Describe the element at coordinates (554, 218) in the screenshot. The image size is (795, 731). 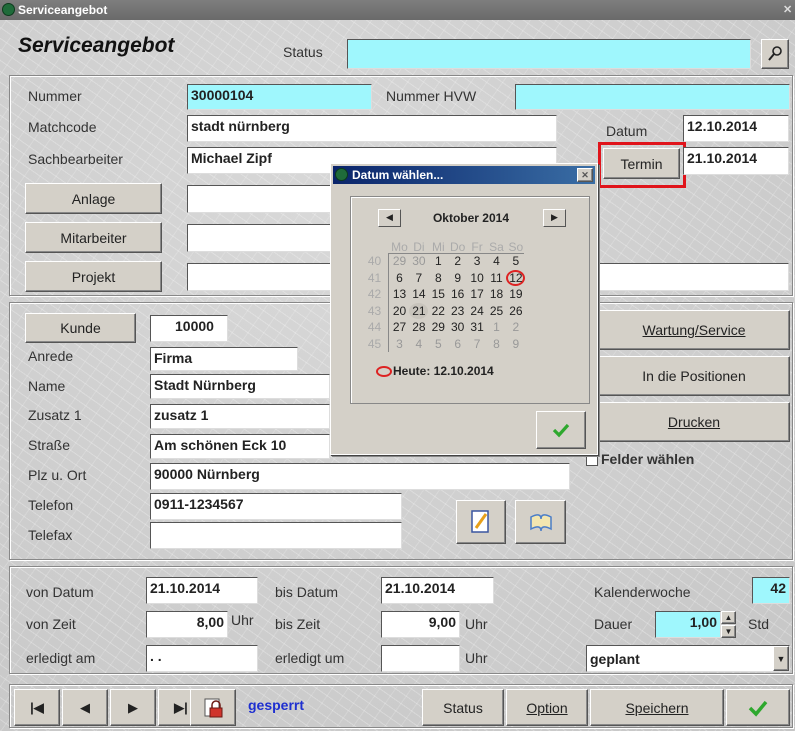
I see `next-month-button: ▶` at that location.